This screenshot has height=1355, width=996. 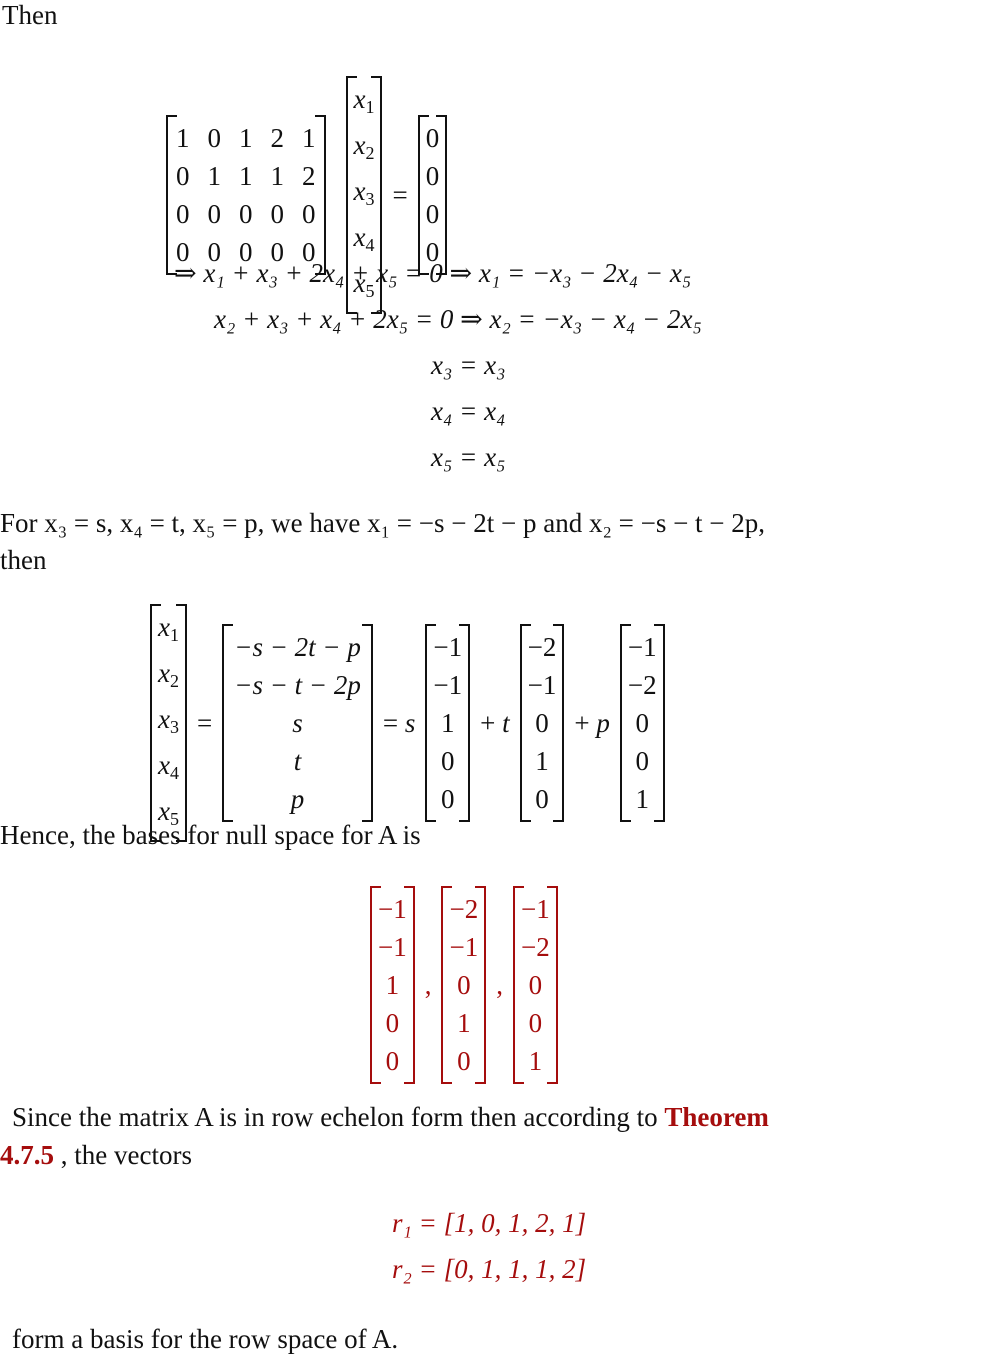 What do you see at coordinates (468, 457) in the screenshot?
I see `equation-5: x₅ = x₅` at bounding box center [468, 457].